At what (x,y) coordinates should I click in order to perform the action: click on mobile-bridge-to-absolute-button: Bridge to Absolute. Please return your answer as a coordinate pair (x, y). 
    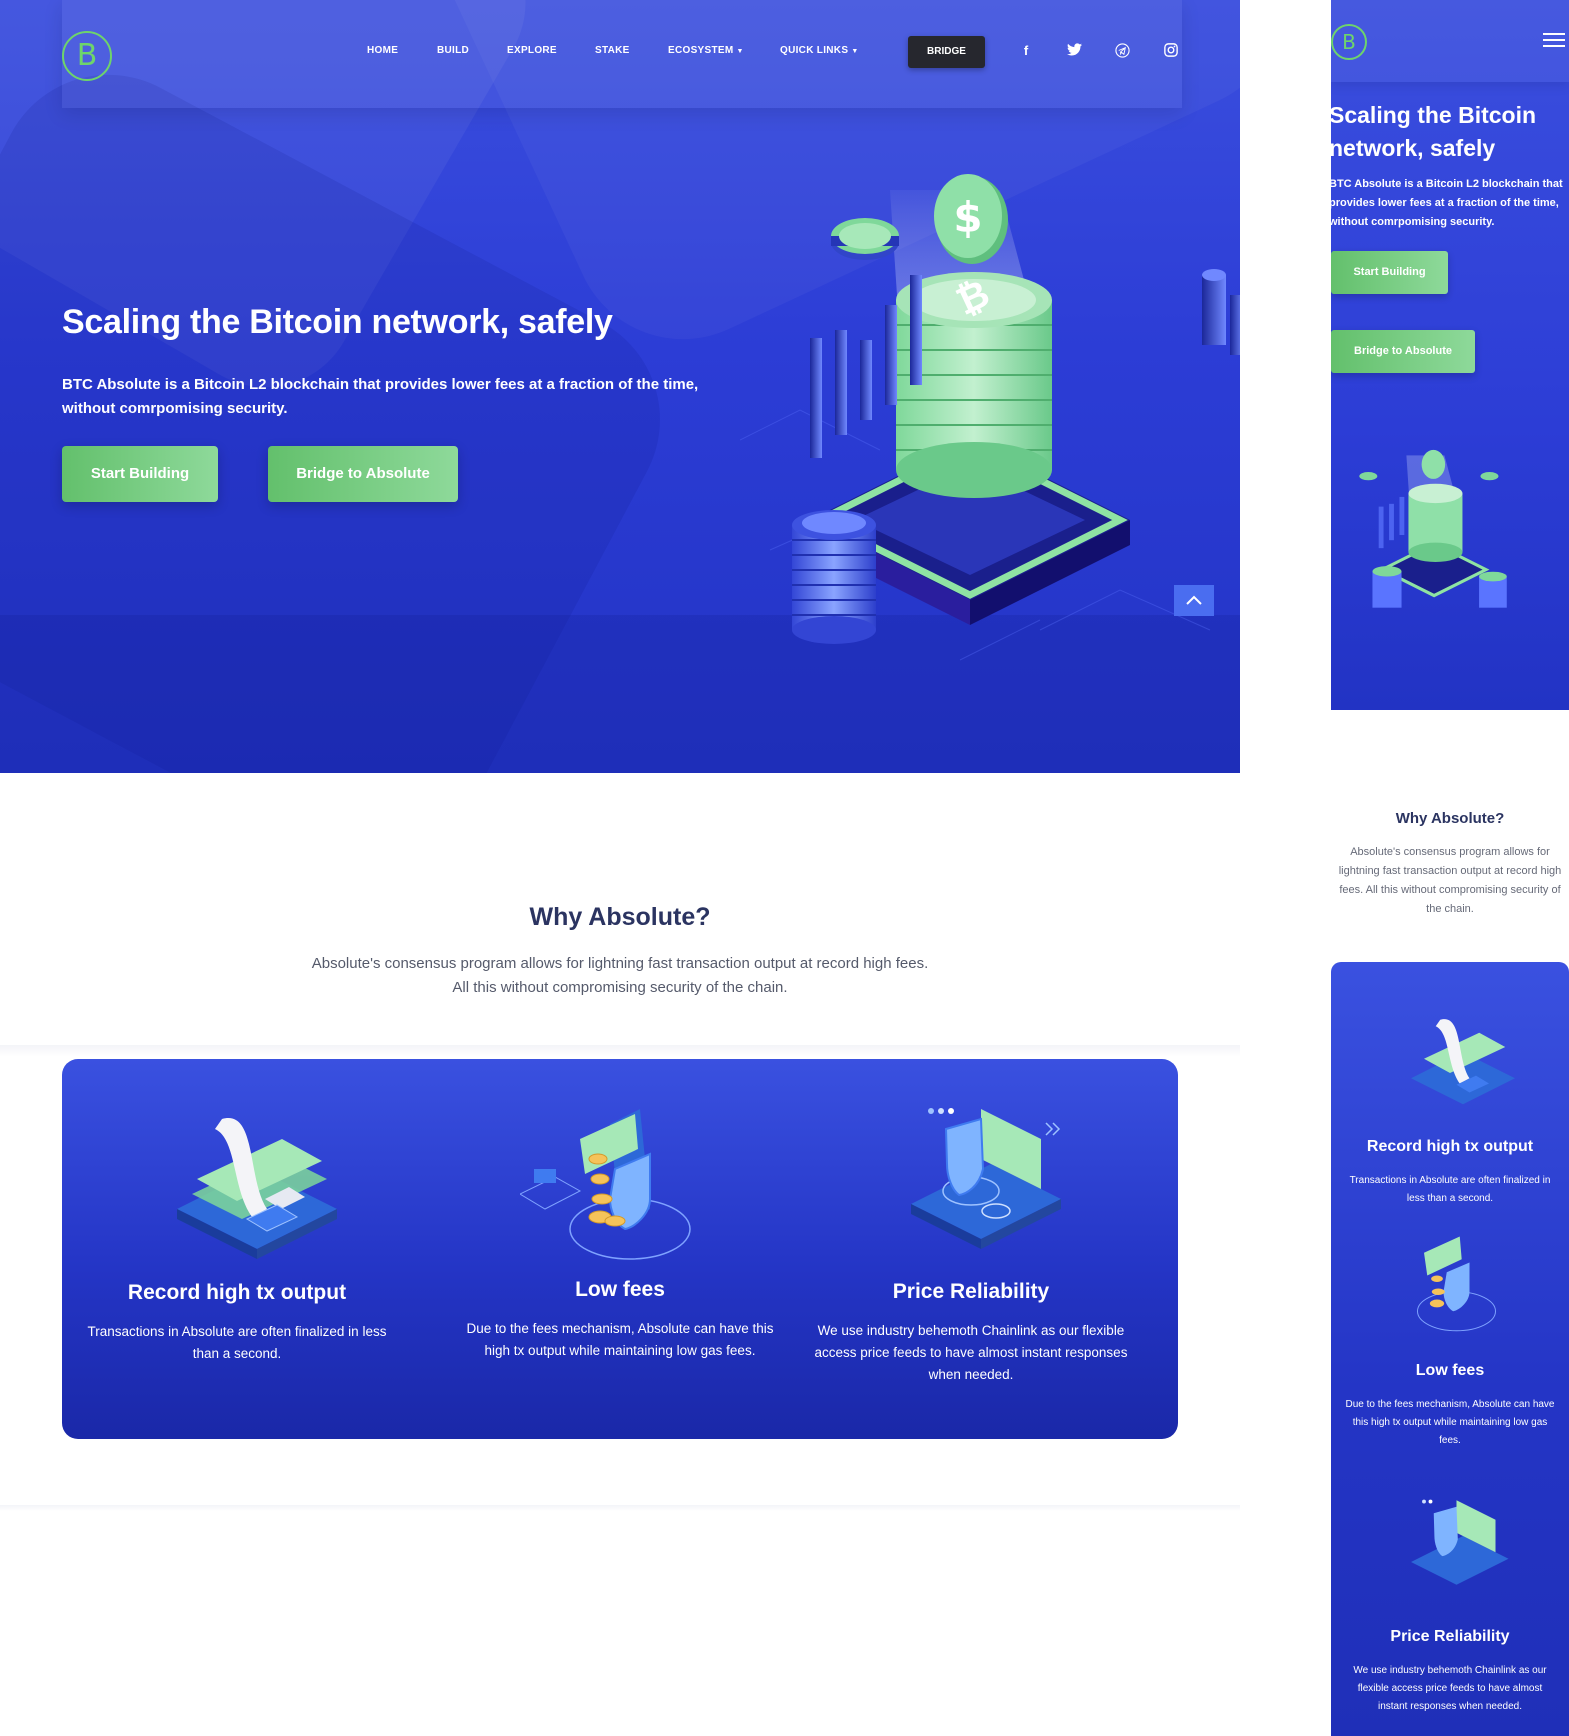
    Looking at the image, I should click on (1403, 351).